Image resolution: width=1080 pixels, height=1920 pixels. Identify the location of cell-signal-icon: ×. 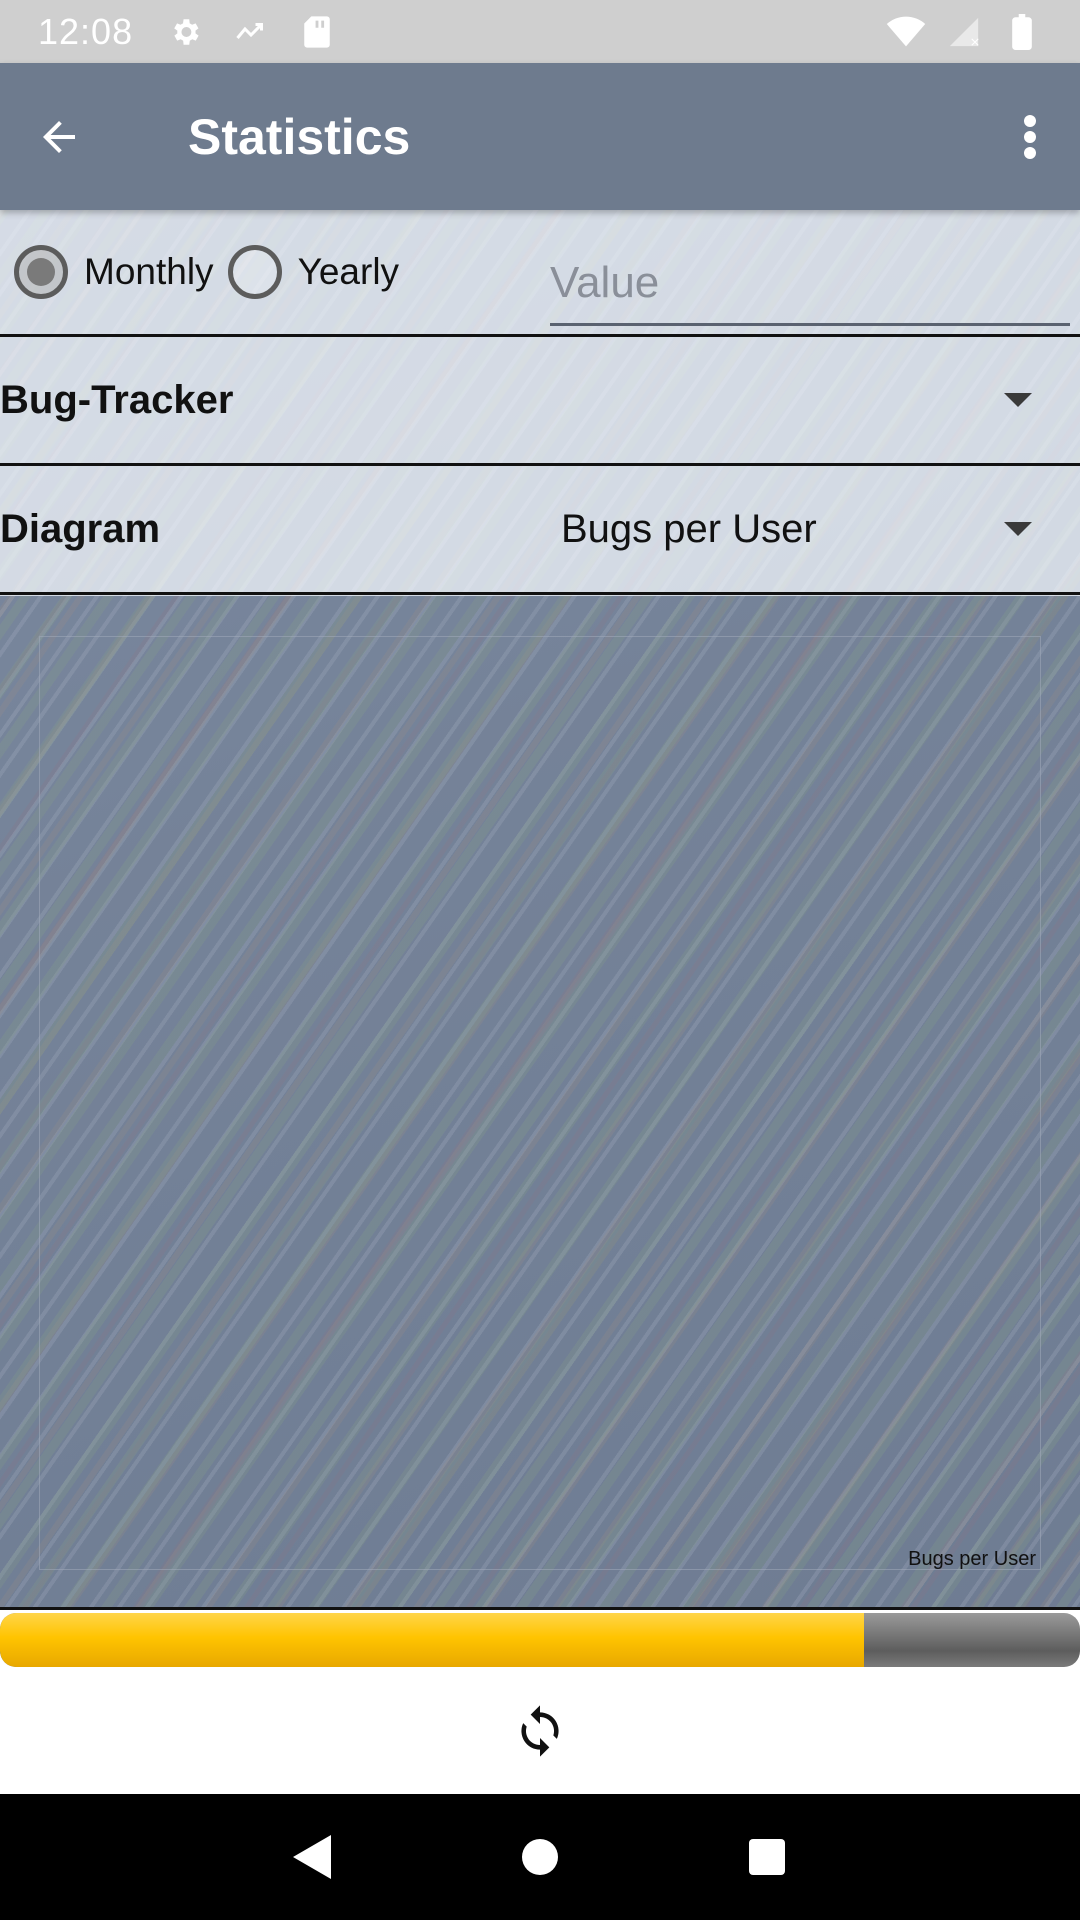
(964, 32).